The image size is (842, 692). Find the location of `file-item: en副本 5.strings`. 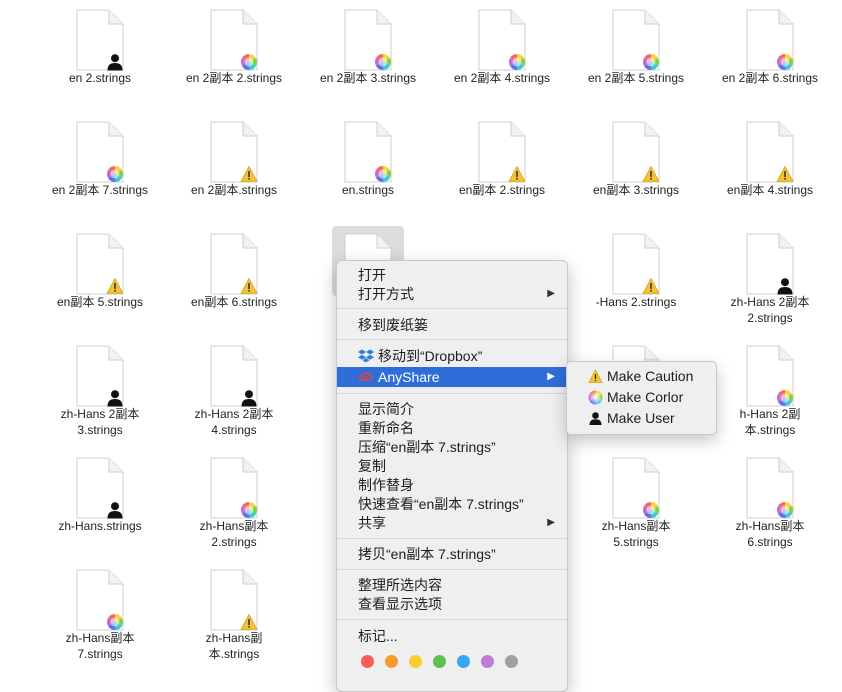

file-item: en副本 5.strings is located at coordinates (100, 279).